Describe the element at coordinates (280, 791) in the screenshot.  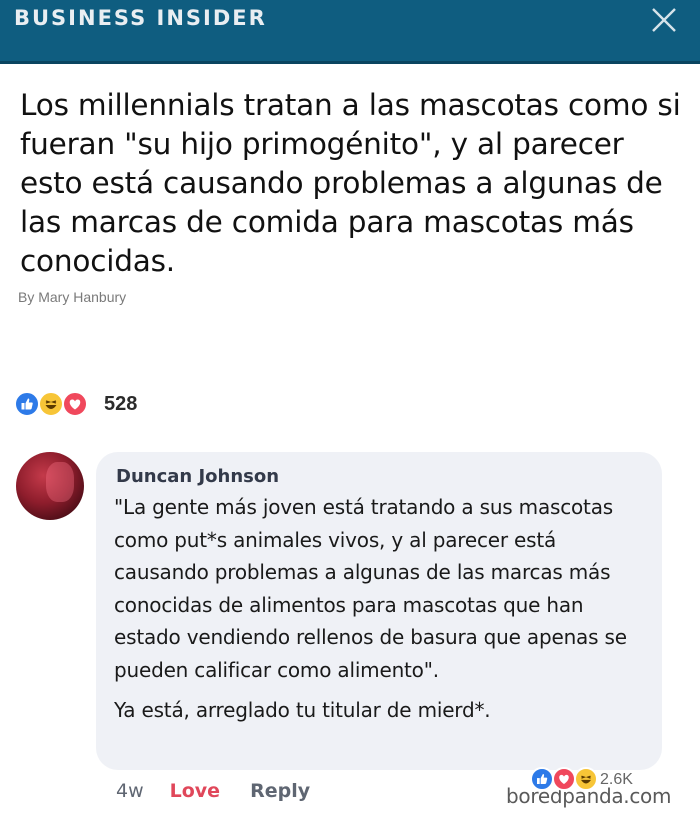
I see `reply-button: Reply` at that location.